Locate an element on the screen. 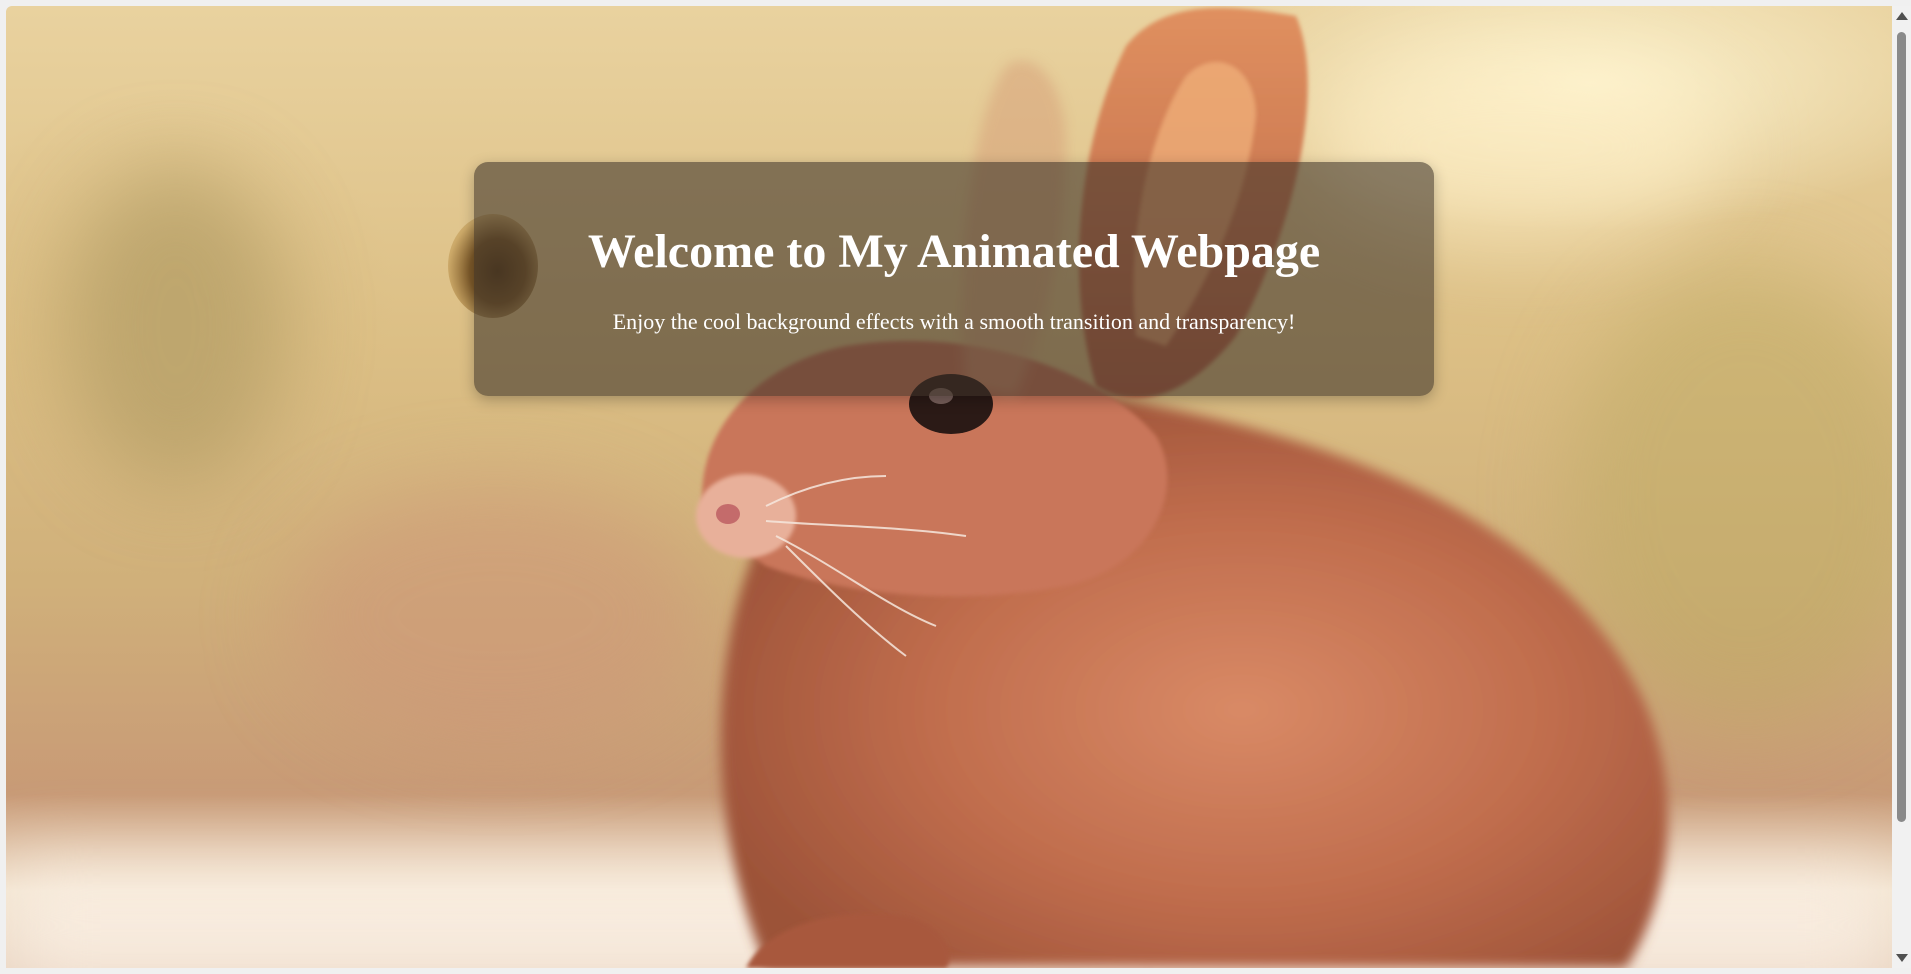 The image size is (1911, 974). page-title: Welcome to My Animated Webpage is located at coordinates (954, 251).